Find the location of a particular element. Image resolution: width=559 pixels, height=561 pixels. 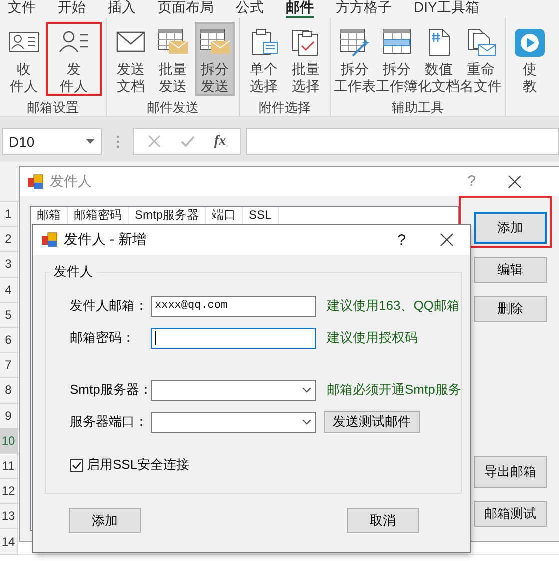

row-number: 4 is located at coordinates (9, 290).